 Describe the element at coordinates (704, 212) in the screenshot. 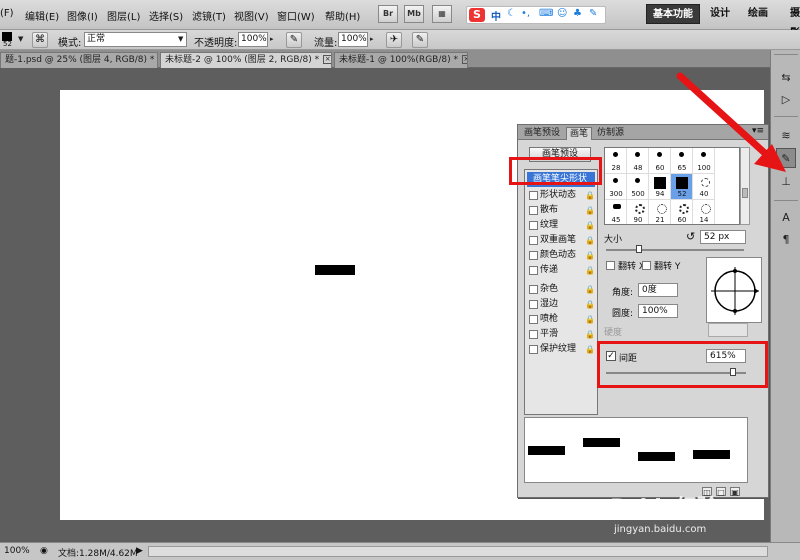

I see `brush-tip: 14` at that location.